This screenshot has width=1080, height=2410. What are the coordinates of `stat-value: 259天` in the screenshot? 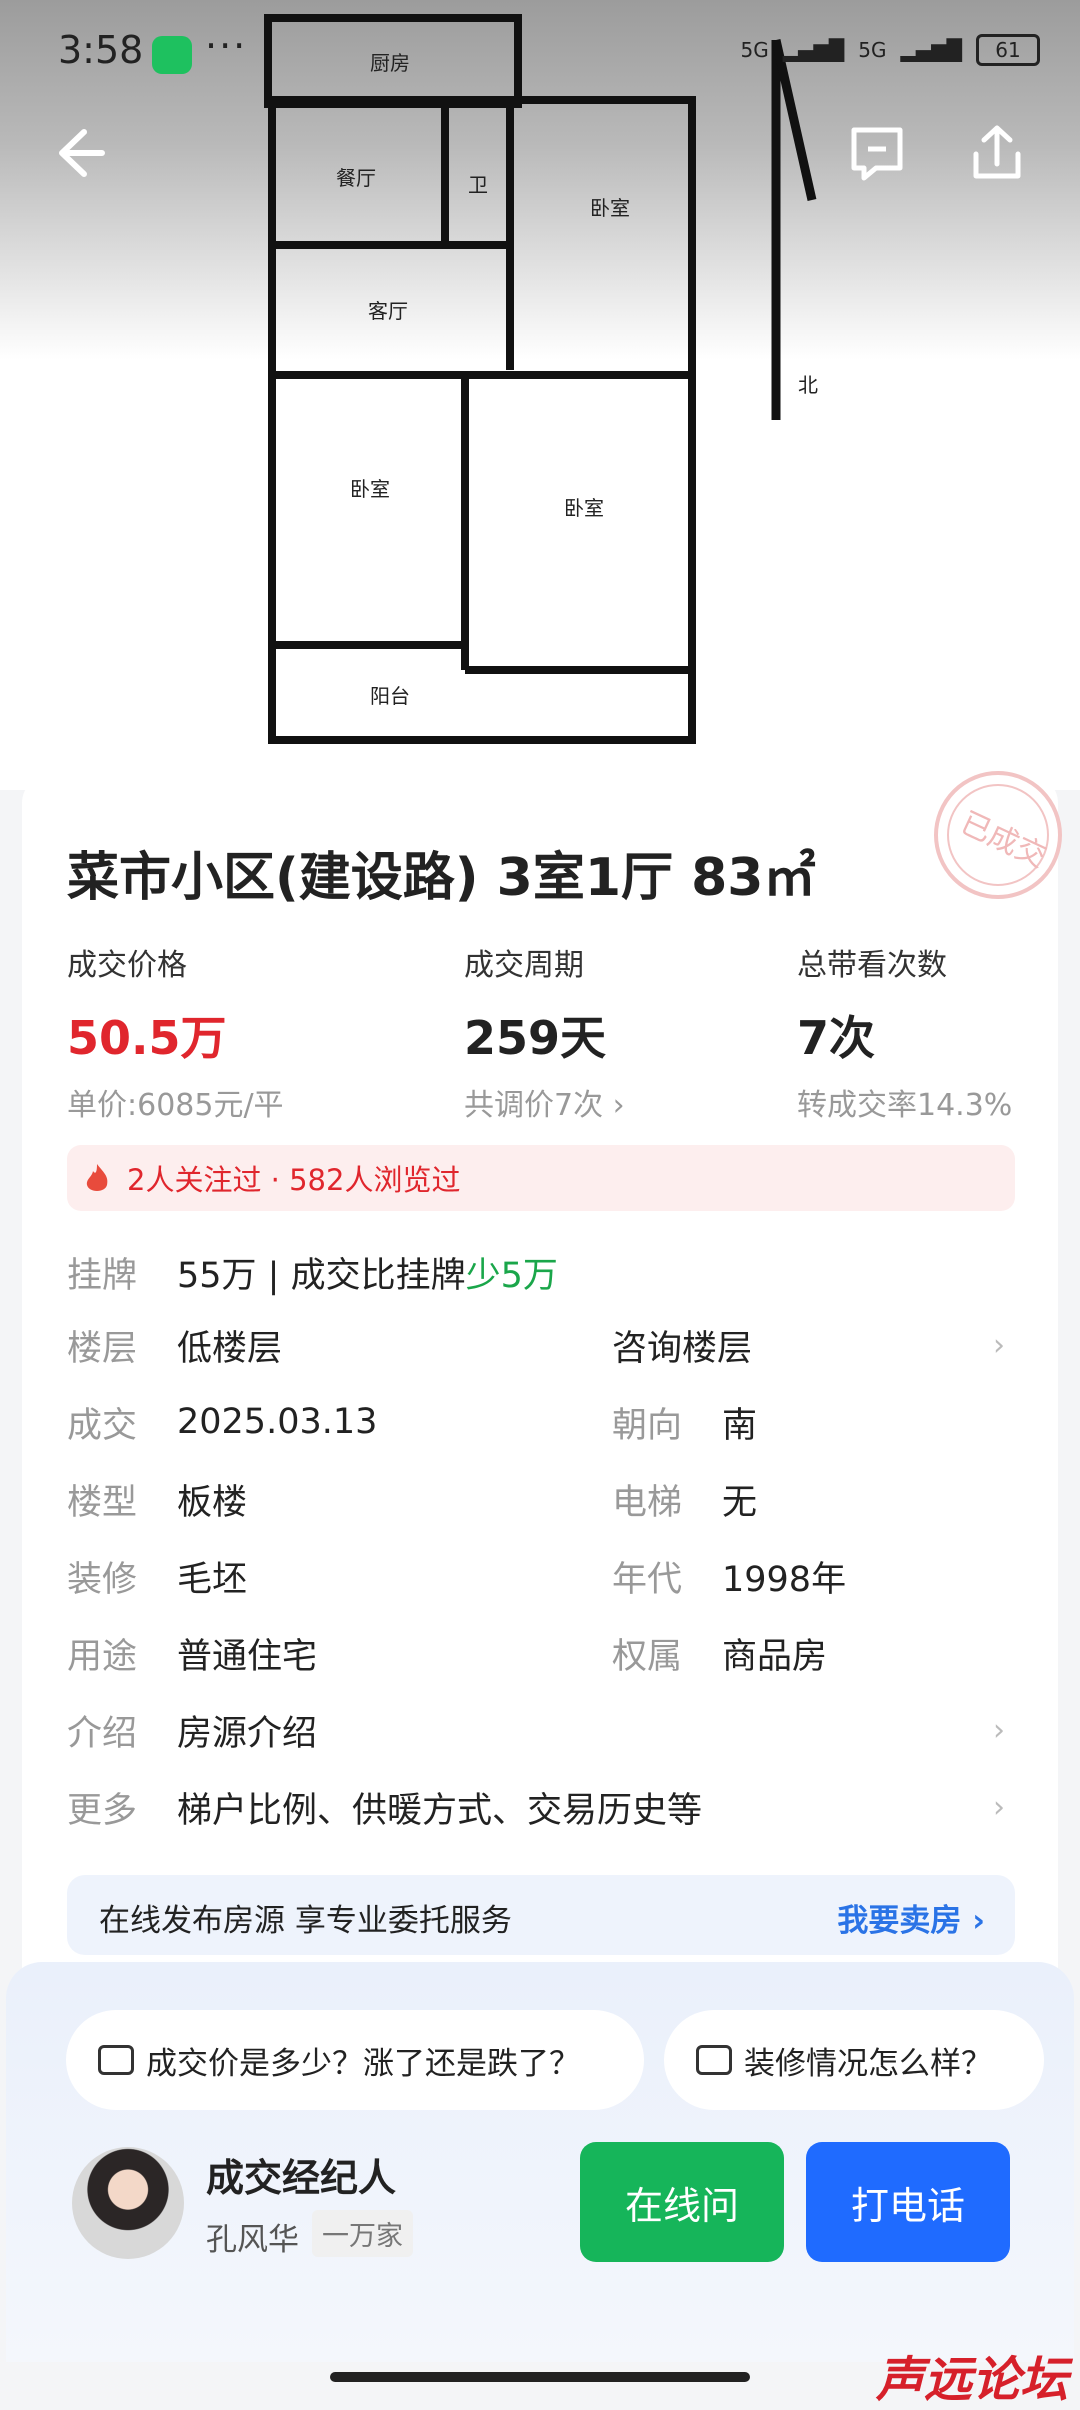 It's located at (535, 1038).